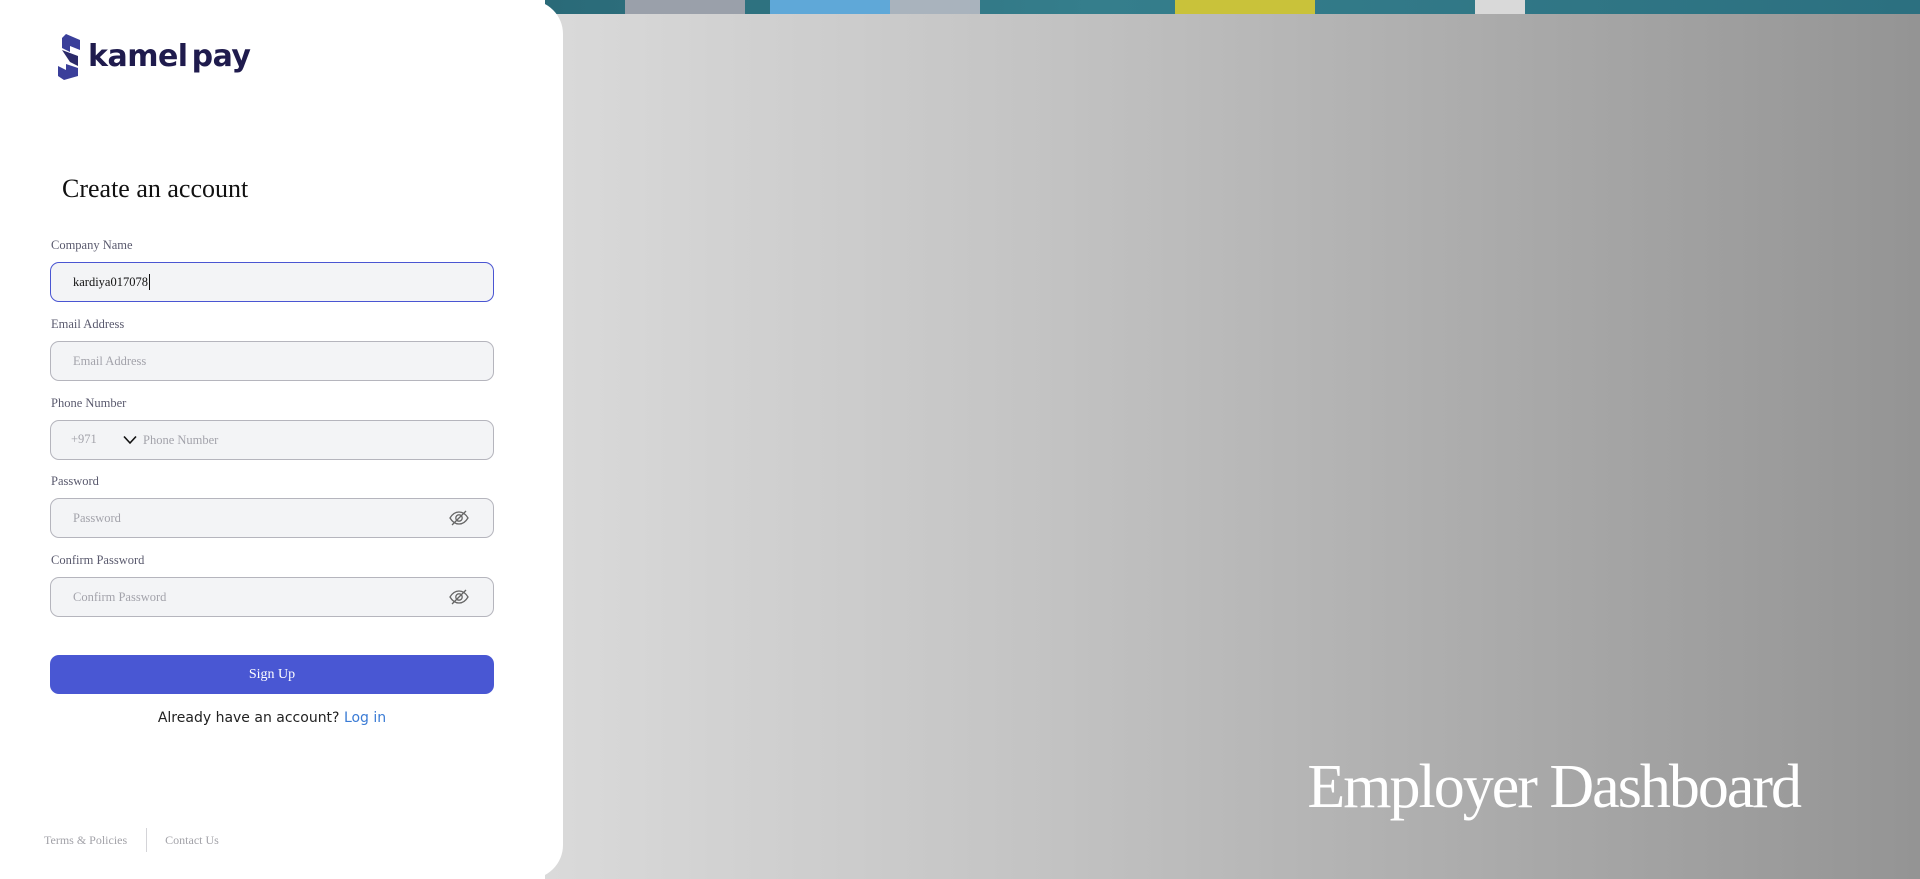 This screenshot has width=1920, height=879. Describe the element at coordinates (98, 560) in the screenshot. I see `confirm-password-label: Confirm Password` at that location.